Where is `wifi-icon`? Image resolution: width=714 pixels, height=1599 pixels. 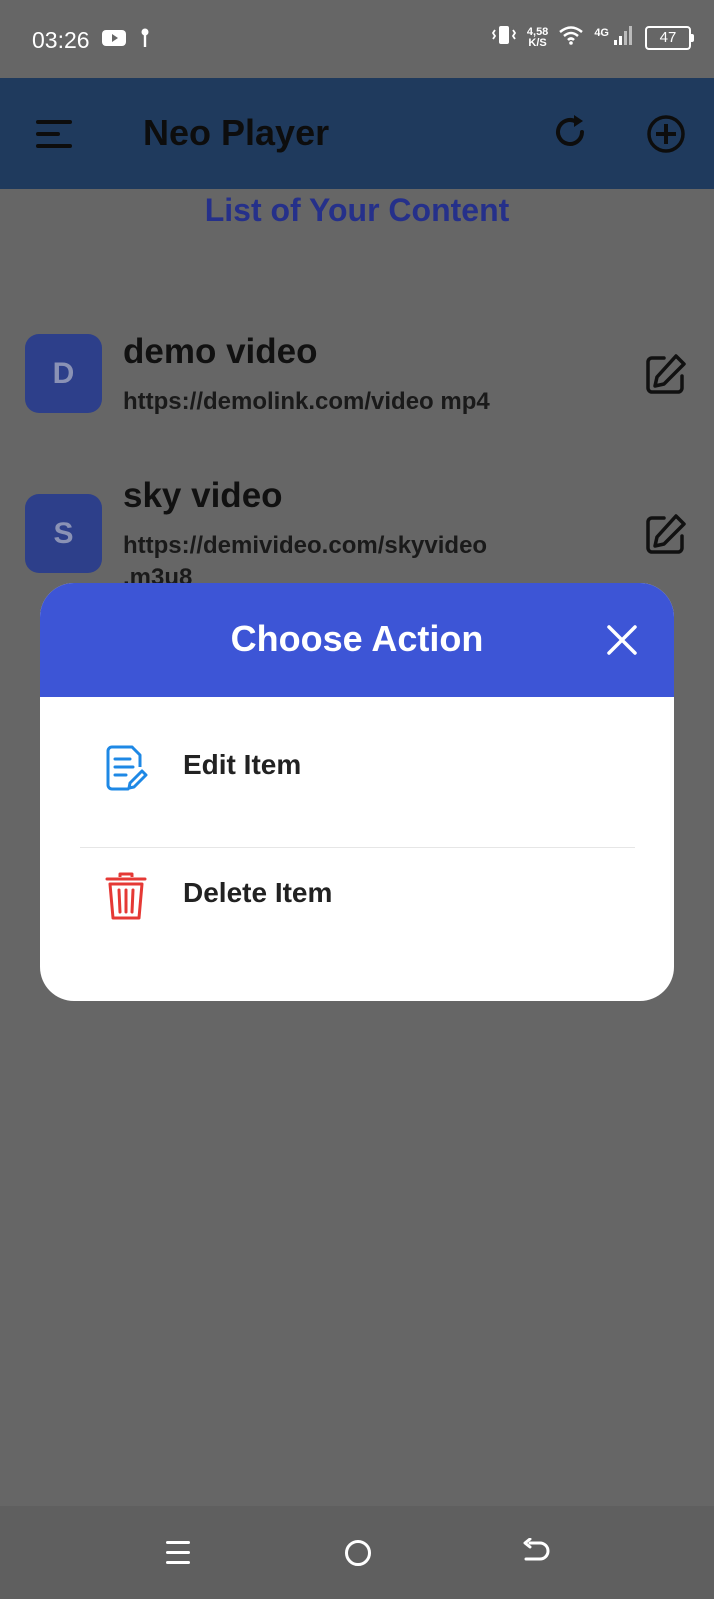
wifi-icon is located at coordinates (571, 37).